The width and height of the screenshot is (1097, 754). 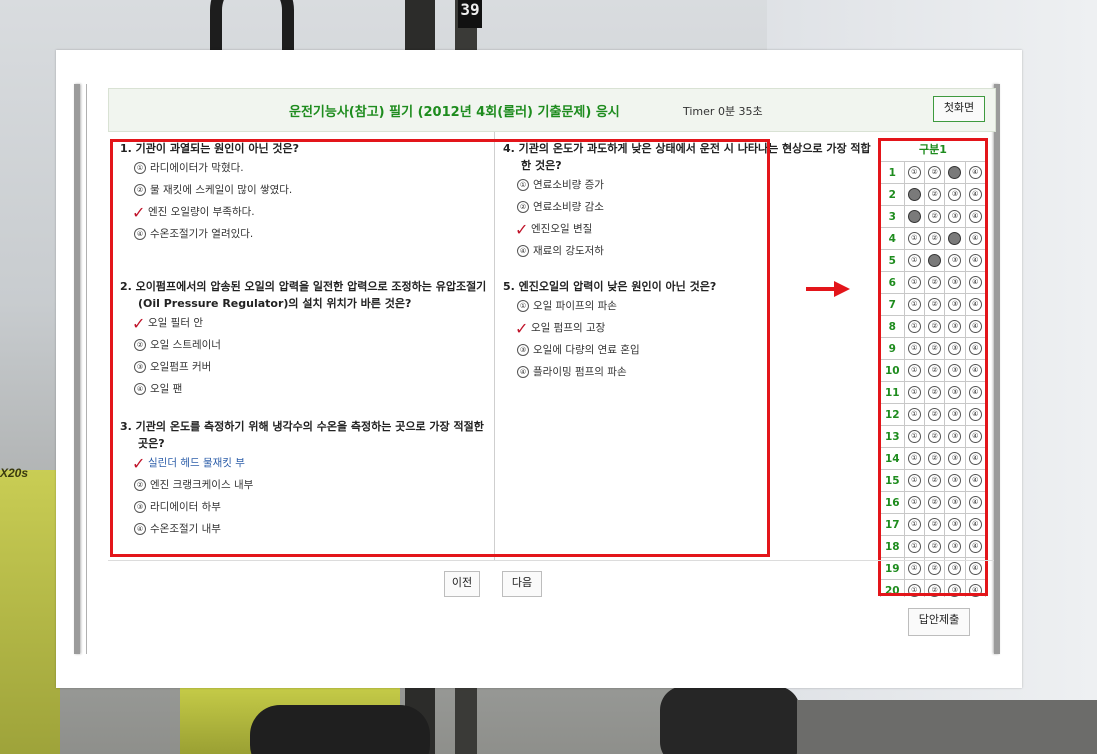 I want to click on home-button: 첫화면, so click(x=959, y=109).